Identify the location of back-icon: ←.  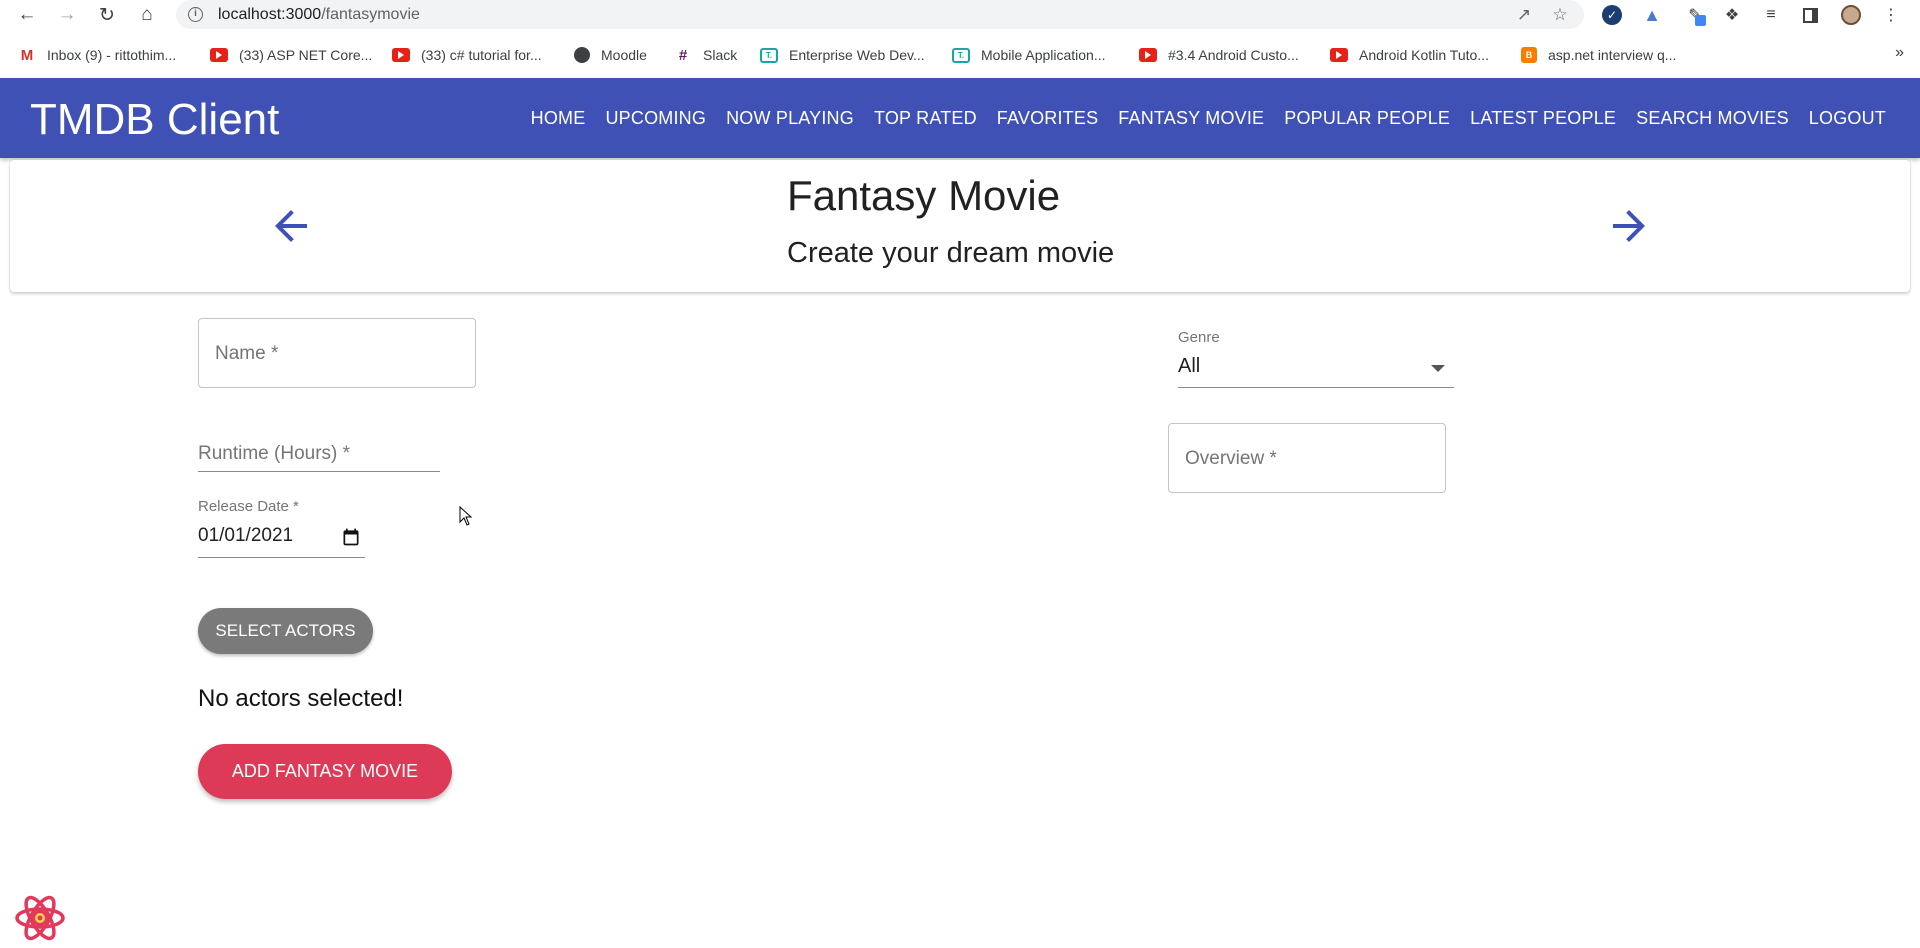
(27, 15).